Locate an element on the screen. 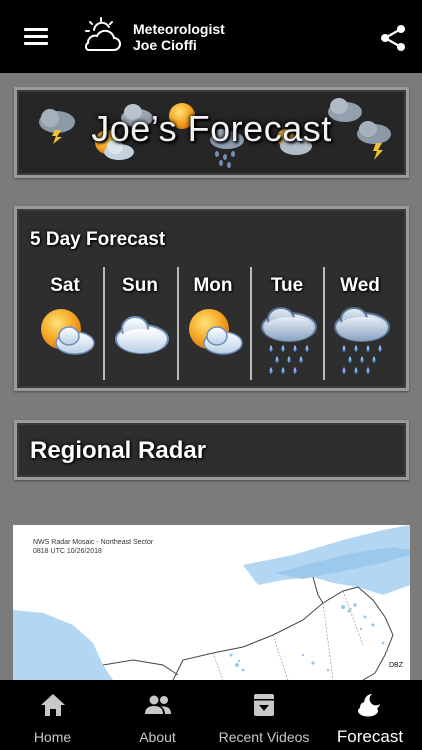 The width and height of the screenshot is (422, 750). app-title-line2: Joe Cioffi is located at coordinates (165, 45).